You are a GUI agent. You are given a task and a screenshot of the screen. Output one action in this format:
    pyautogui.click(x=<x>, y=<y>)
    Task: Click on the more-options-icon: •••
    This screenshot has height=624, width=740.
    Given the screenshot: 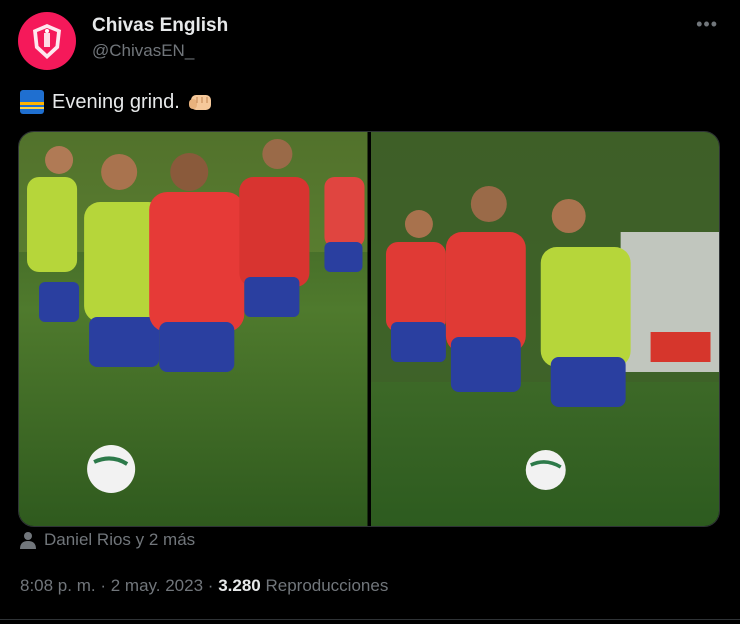 What is the action you would take?
    pyautogui.click(x=707, y=24)
    